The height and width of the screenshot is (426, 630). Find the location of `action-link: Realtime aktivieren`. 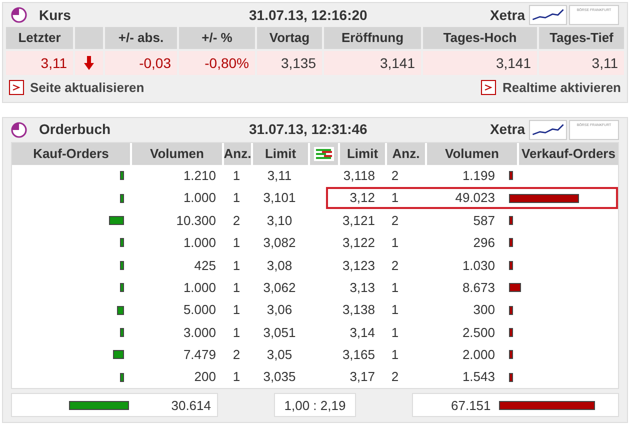

action-link: Realtime aktivieren is located at coordinates (551, 88).